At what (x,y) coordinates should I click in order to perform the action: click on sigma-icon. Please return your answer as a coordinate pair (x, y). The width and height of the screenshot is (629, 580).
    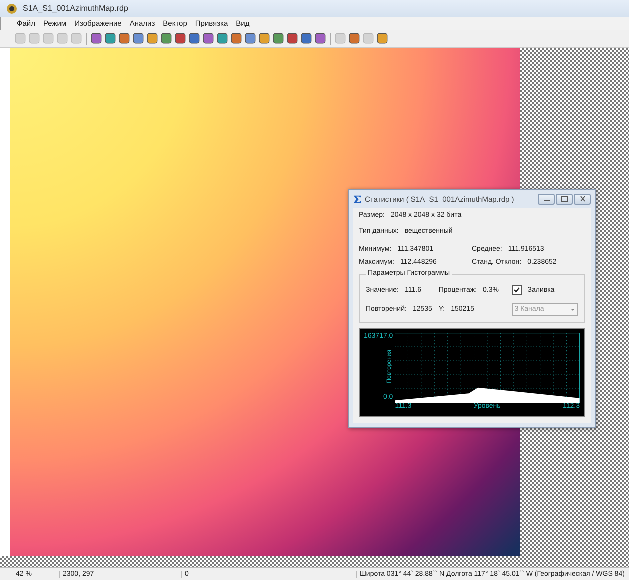
    Looking at the image, I should click on (357, 199).